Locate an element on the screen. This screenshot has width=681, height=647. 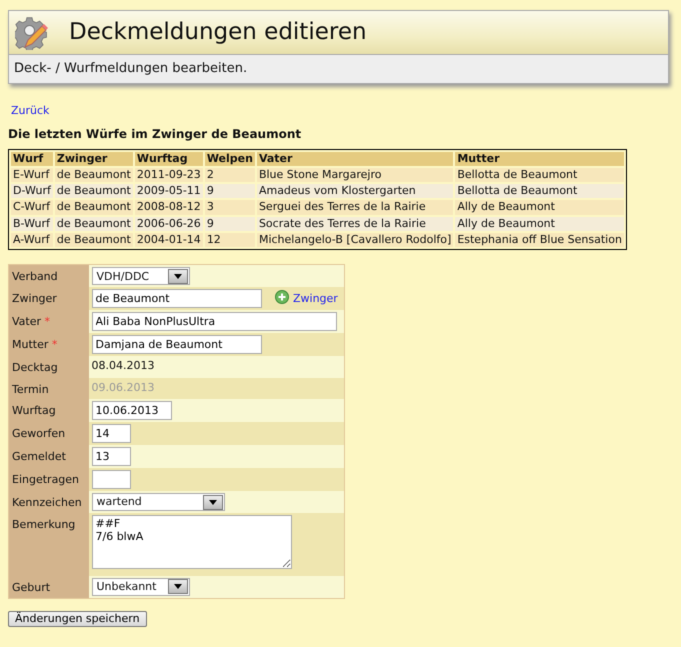
field-label: Vater is located at coordinates (27, 321).